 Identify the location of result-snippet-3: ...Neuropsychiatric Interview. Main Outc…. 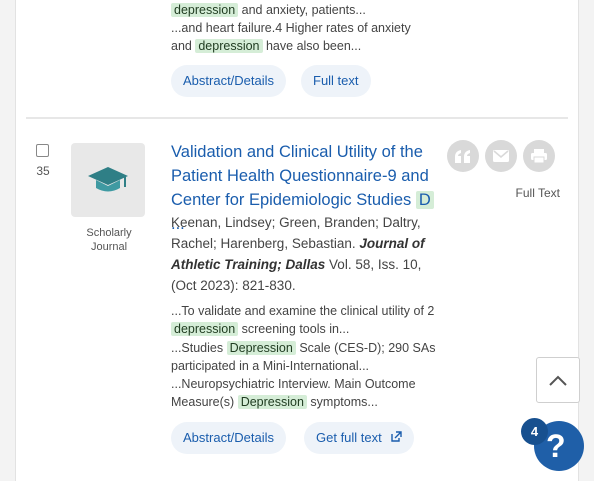
(293, 393).